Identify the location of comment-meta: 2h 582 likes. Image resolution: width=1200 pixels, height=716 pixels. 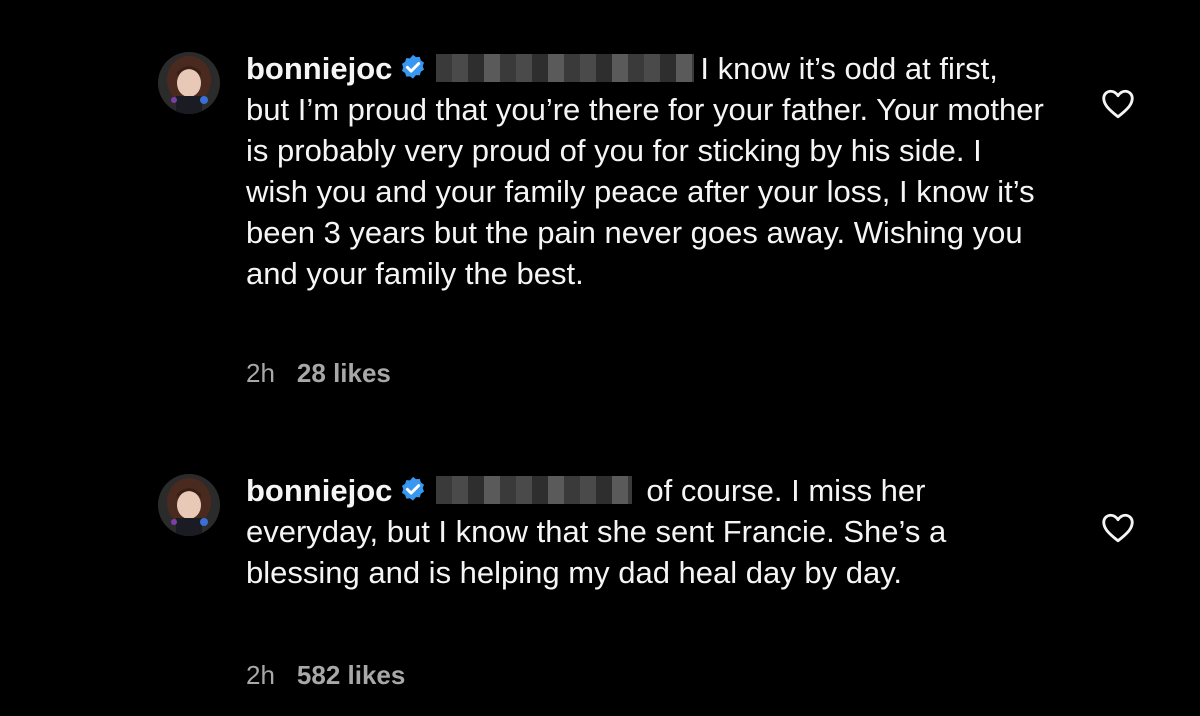
(325, 675).